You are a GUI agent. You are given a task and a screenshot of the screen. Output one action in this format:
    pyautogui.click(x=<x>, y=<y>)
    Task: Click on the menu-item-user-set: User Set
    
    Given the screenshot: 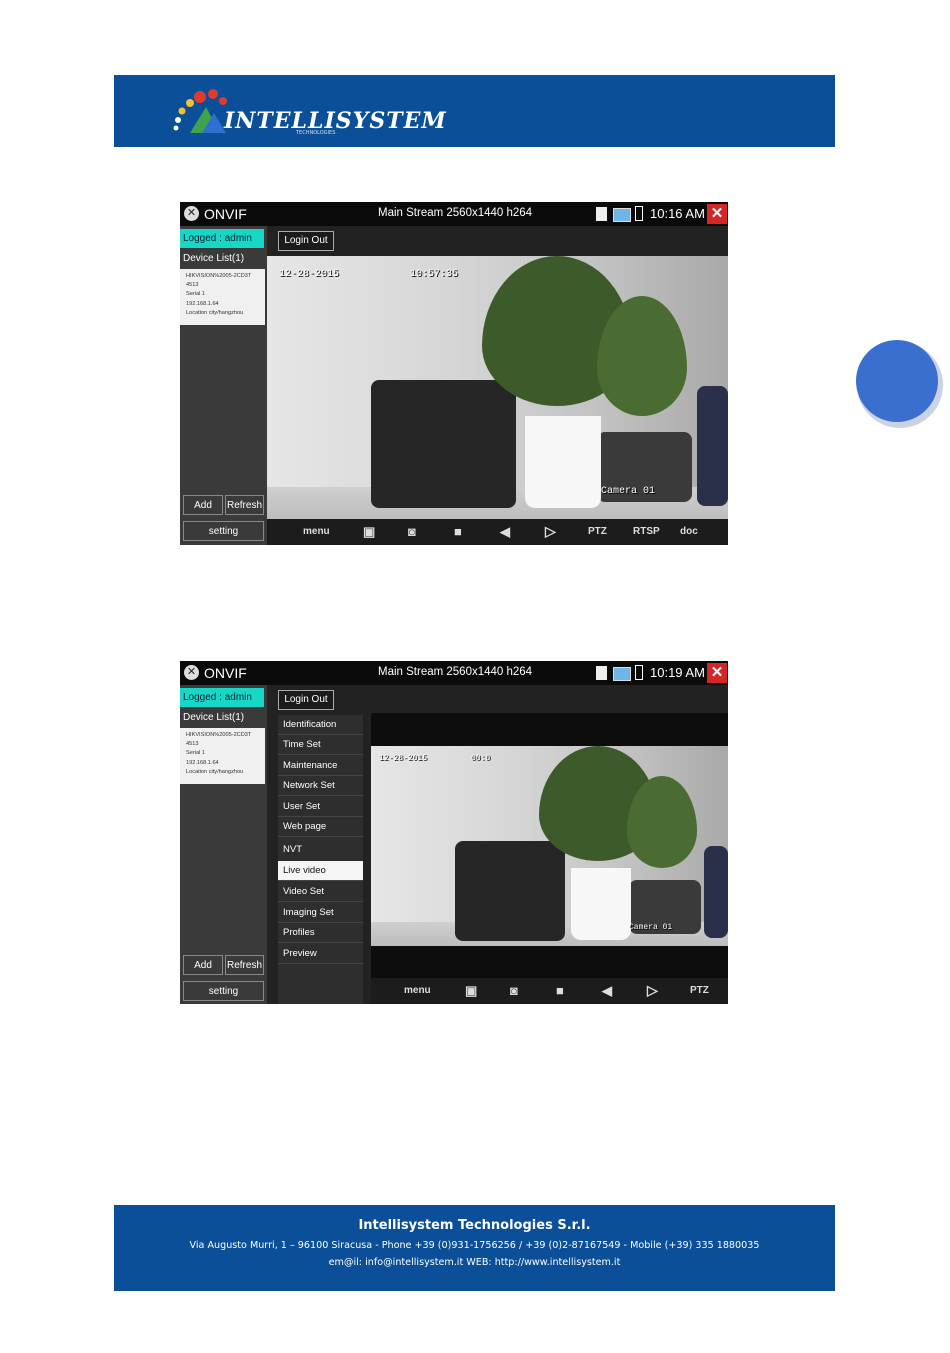 What is the action you would take?
    pyautogui.click(x=320, y=807)
    